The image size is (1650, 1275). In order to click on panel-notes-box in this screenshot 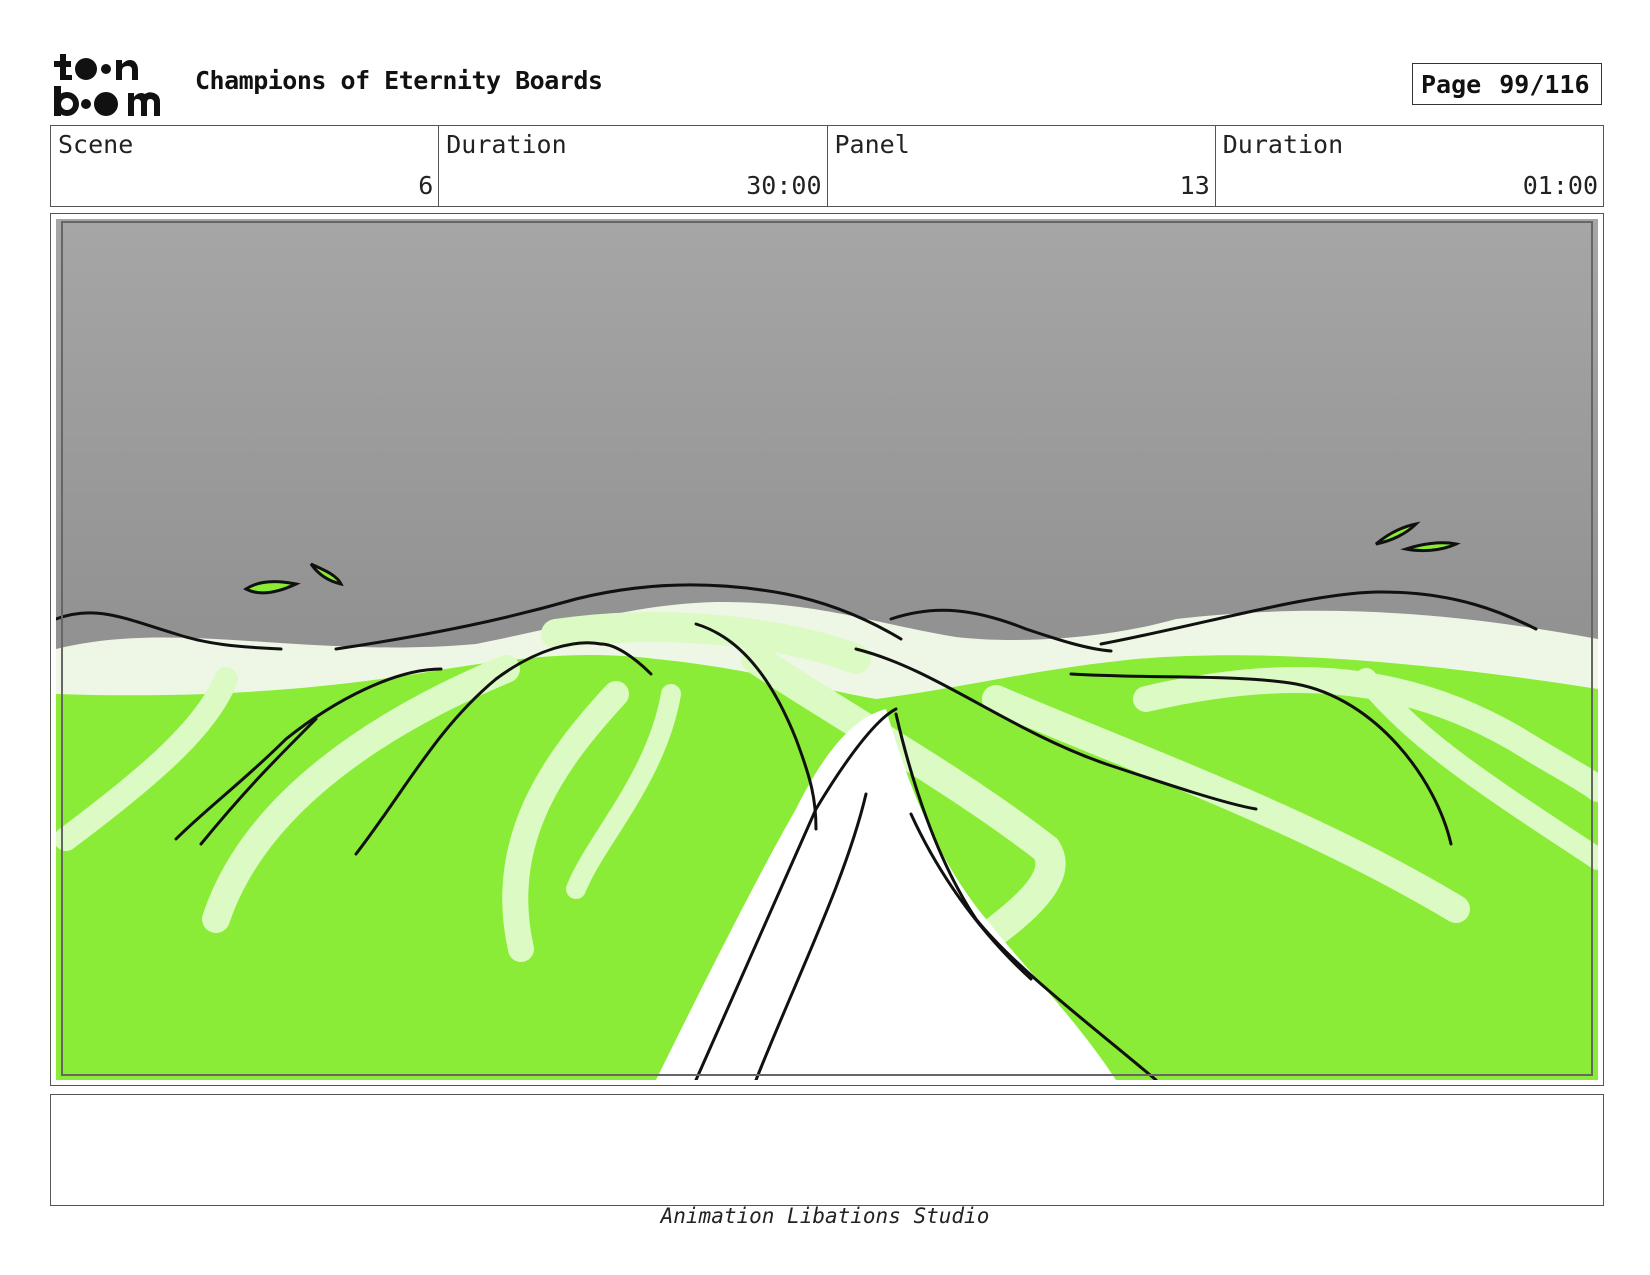, I will do `click(827, 1150)`.